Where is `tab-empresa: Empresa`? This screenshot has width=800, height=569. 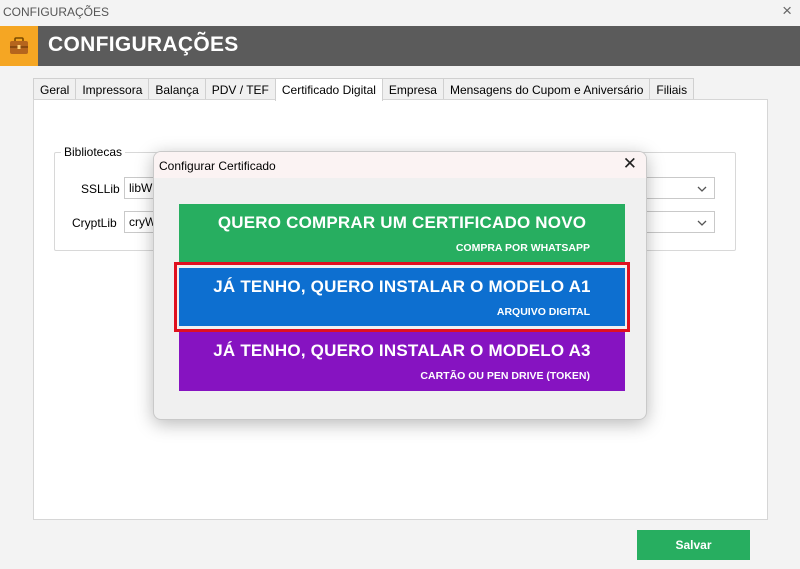 tab-empresa: Empresa is located at coordinates (412, 89).